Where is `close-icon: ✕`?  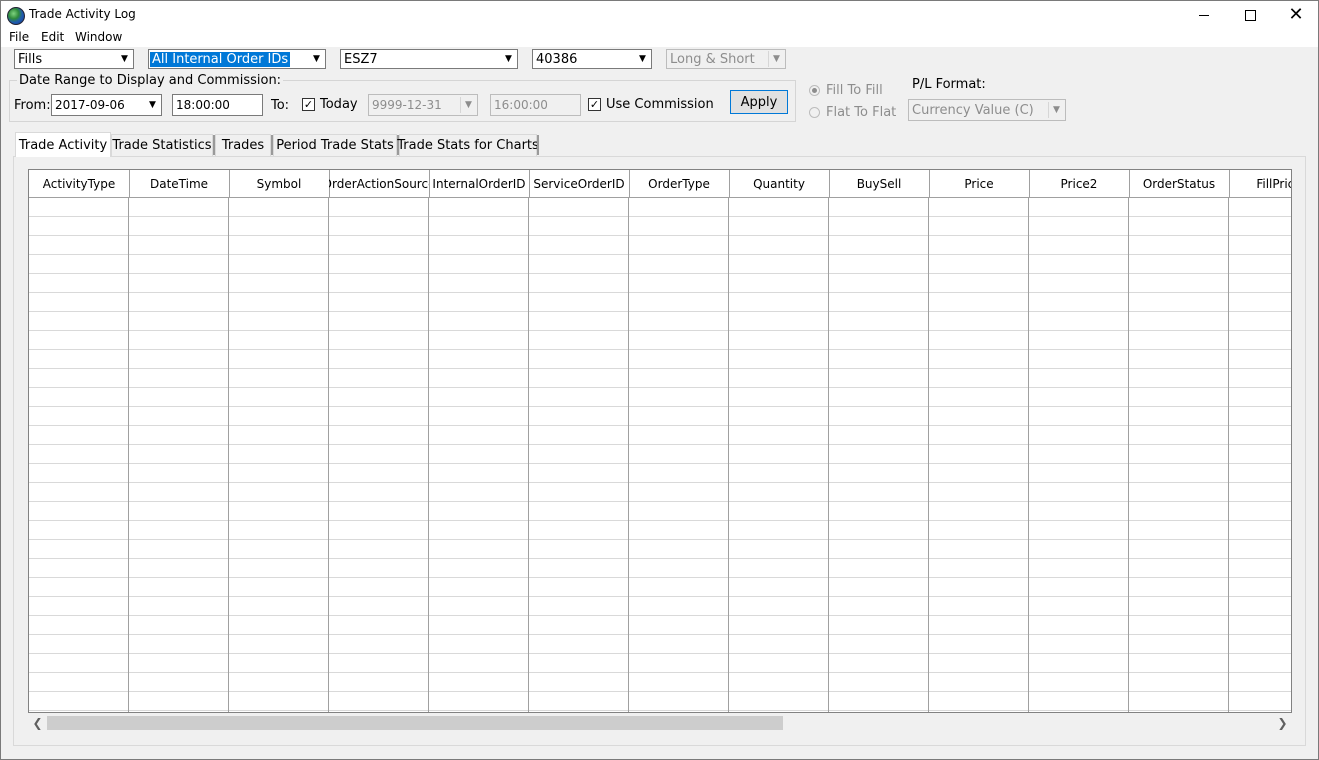
close-icon: ✕ is located at coordinates (1296, 14).